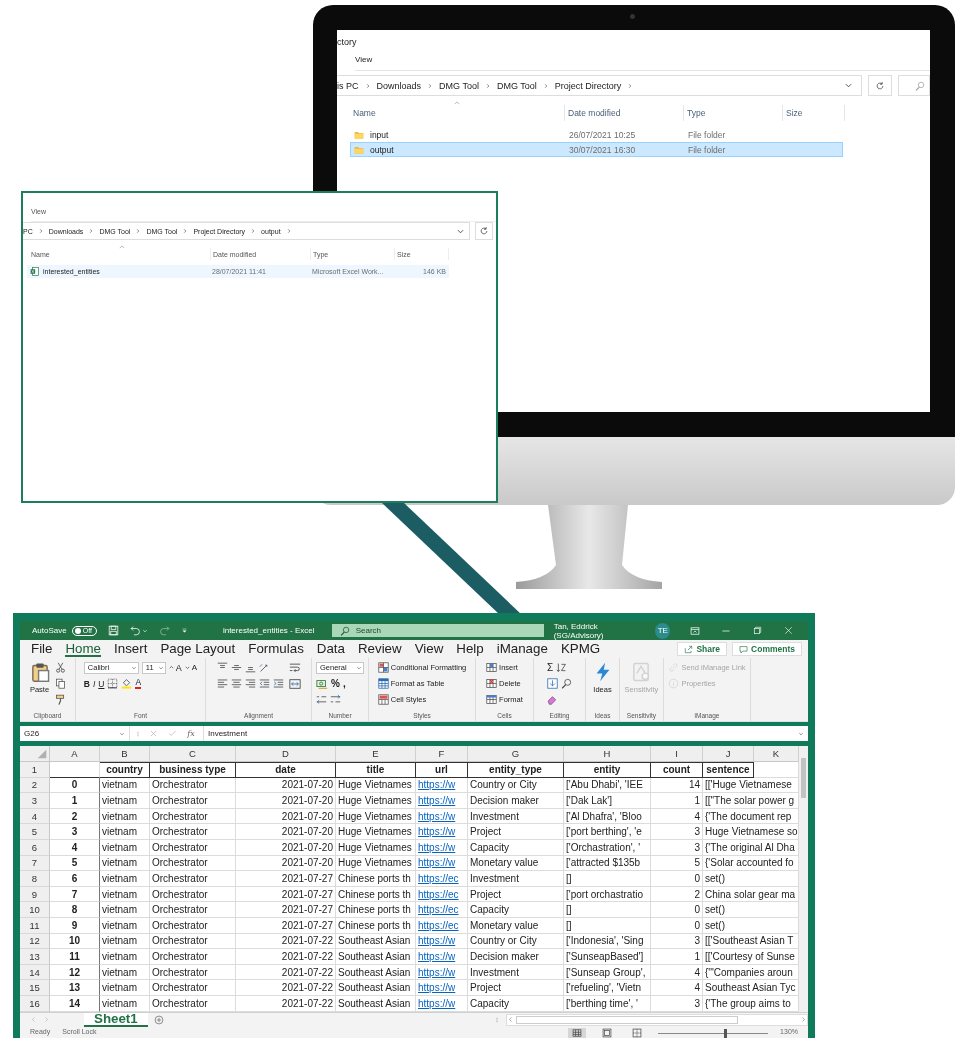  Describe the element at coordinates (376, 754) in the screenshot. I see `column-letter: E` at that location.